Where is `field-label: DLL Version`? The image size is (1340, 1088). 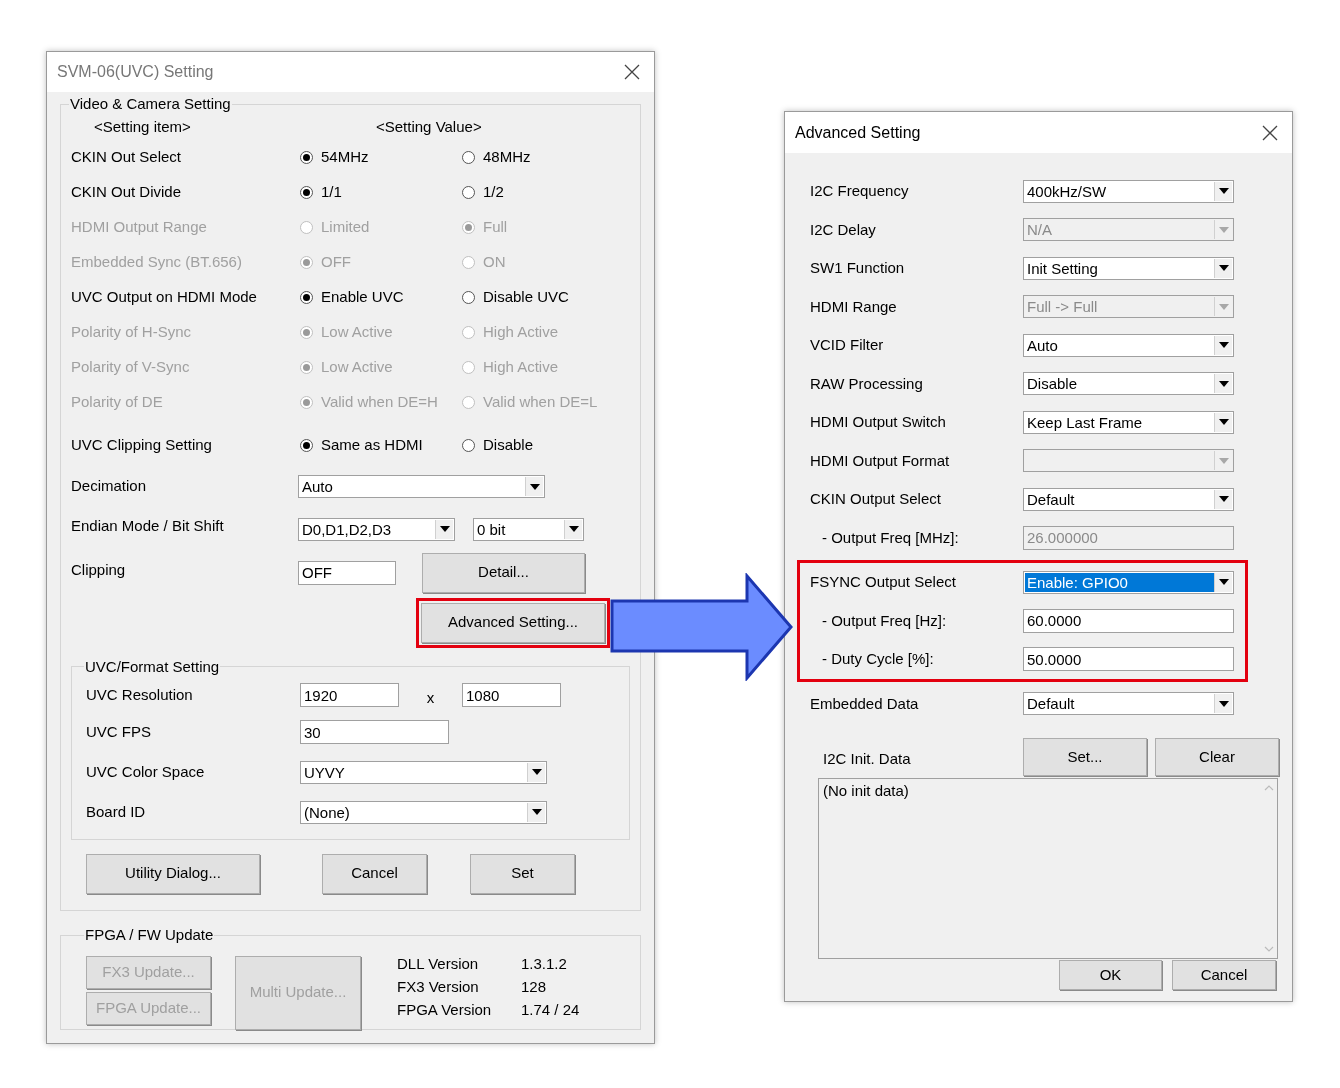
field-label: DLL Version is located at coordinates (438, 963).